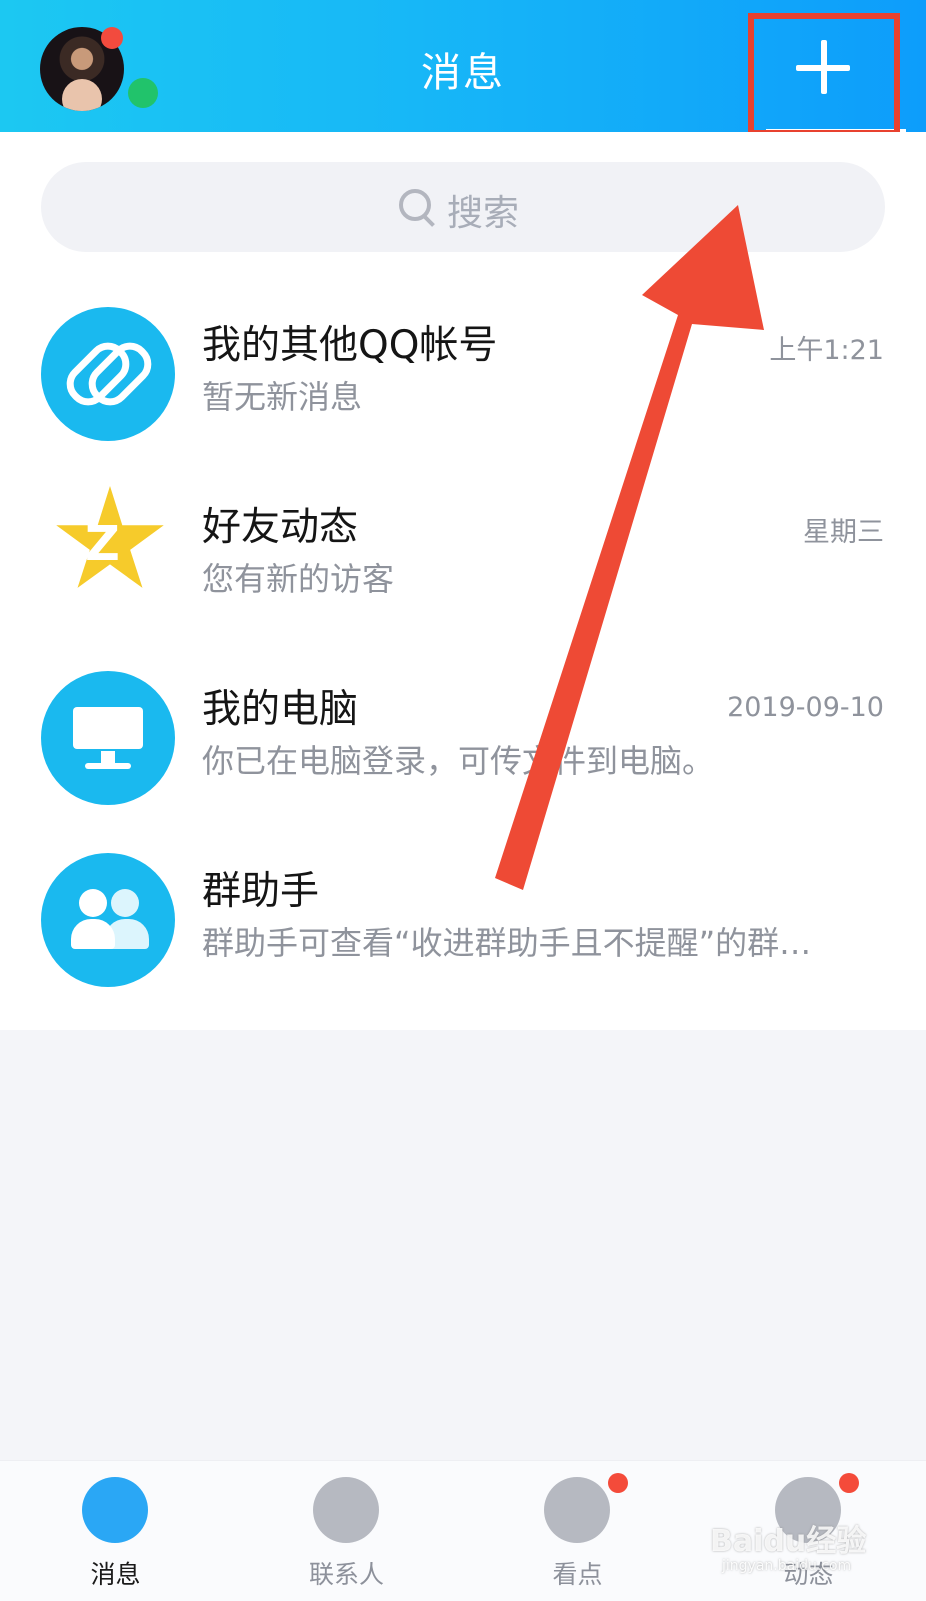 This screenshot has height=1601, width=926. What do you see at coordinates (280, 709) in the screenshot?
I see `conversation-name: 我的电脑` at bounding box center [280, 709].